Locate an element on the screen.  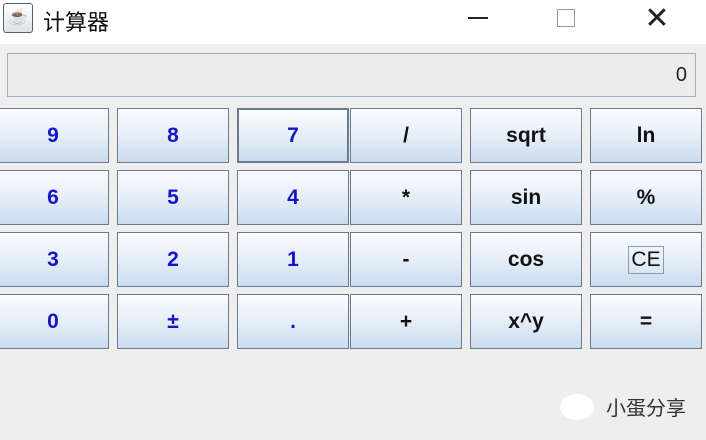
key-label: sin is located at coordinates (526, 197).